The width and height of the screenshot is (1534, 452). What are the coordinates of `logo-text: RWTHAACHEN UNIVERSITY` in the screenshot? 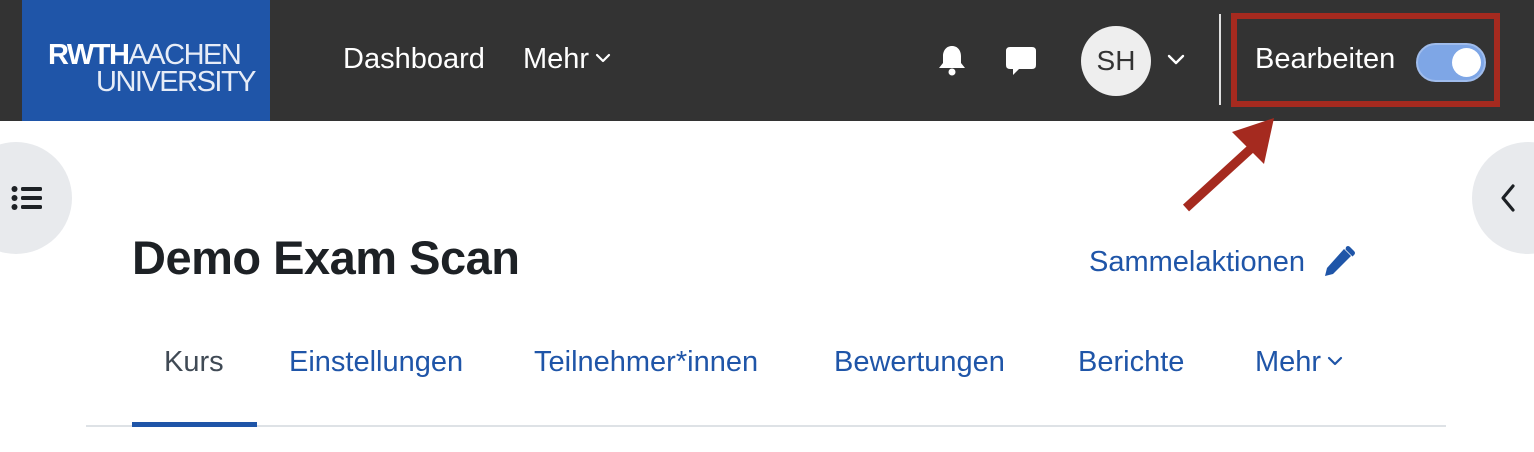 It's located at (152, 68).